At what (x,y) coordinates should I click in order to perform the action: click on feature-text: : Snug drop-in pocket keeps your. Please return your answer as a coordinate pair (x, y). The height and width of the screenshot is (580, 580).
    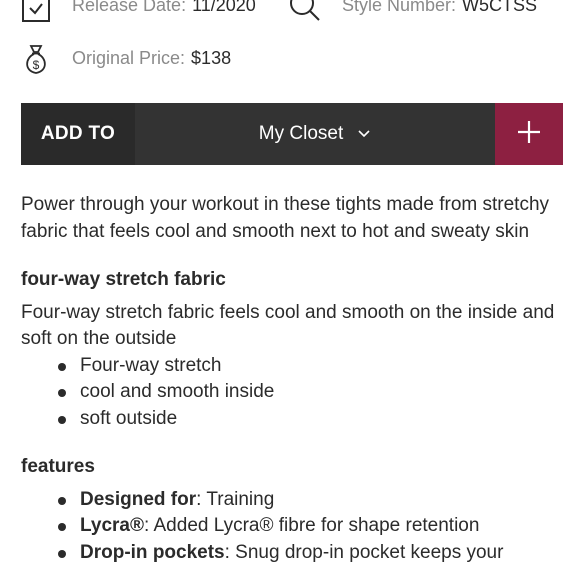
    Looking at the image, I should click on (364, 552).